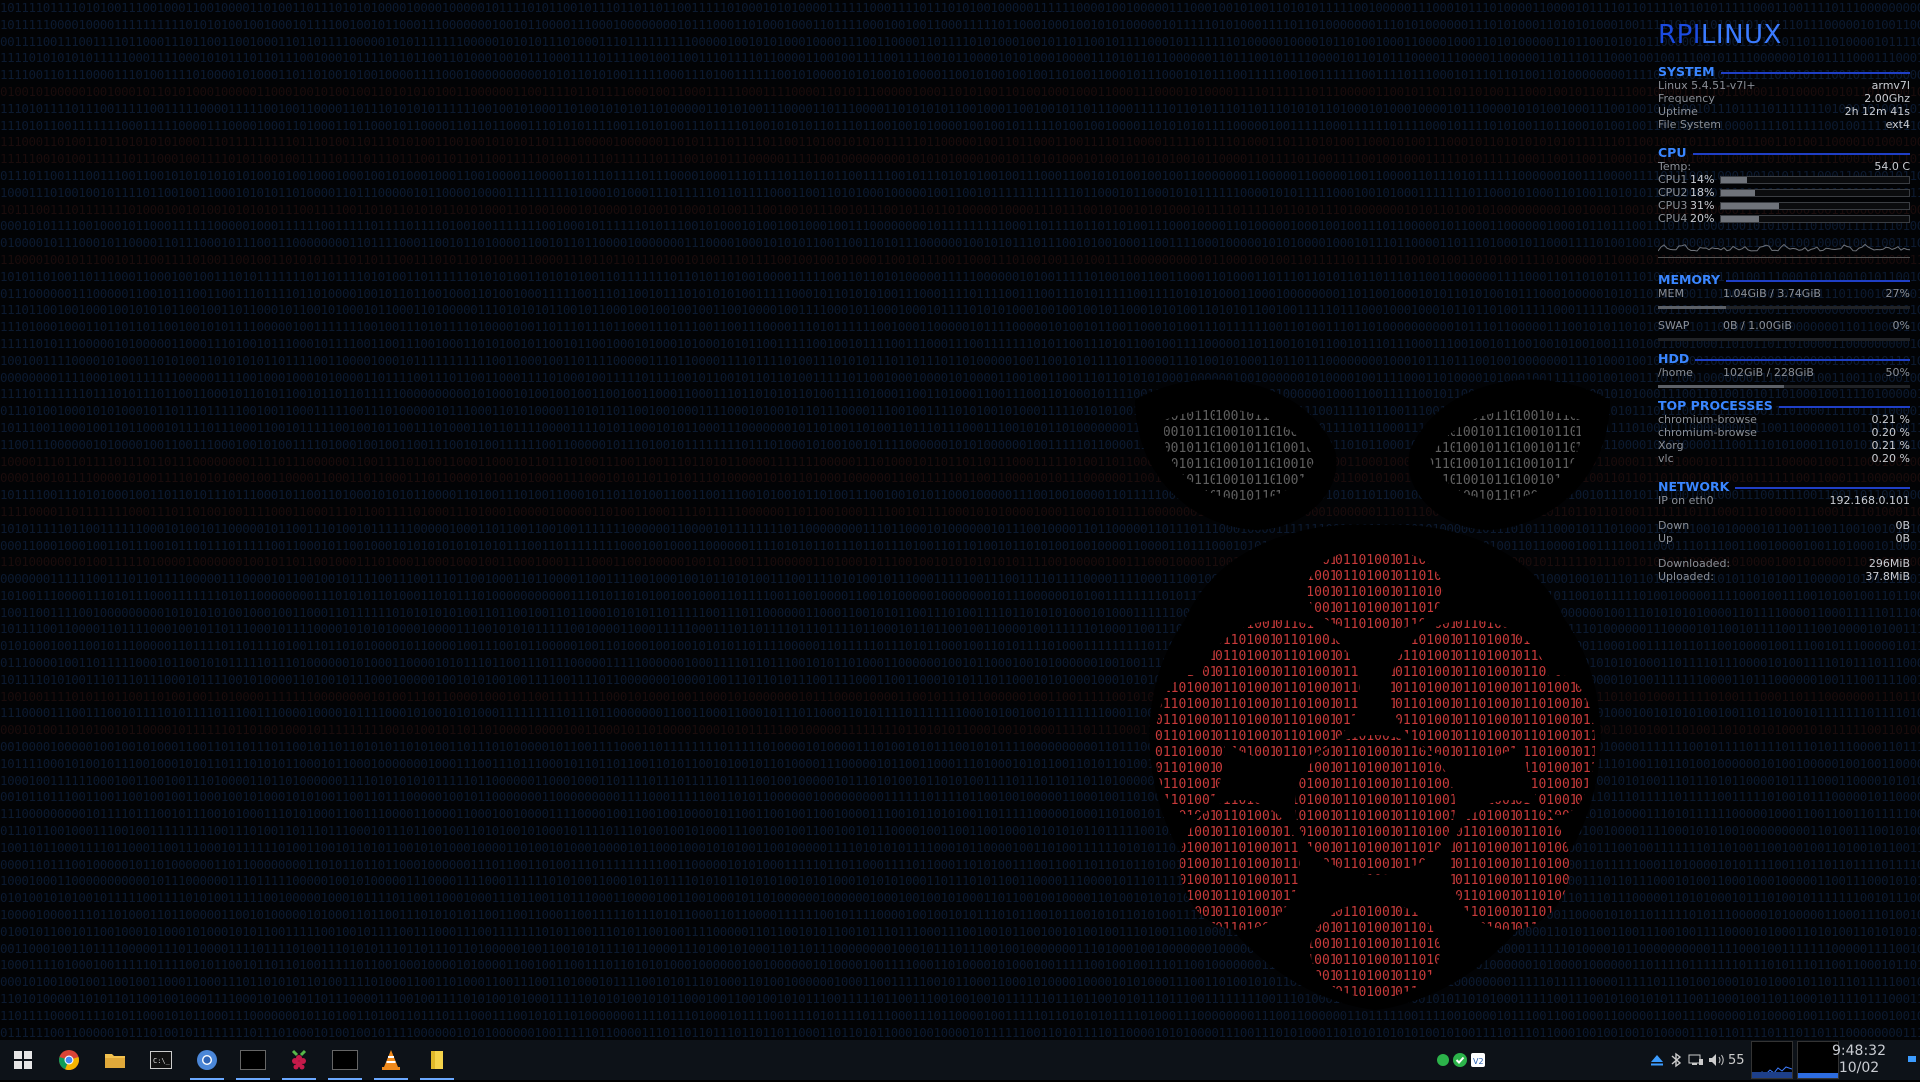  Describe the element at coordinates (1902, 538) in the screenshot. I see `up-value: 0B` at that location.